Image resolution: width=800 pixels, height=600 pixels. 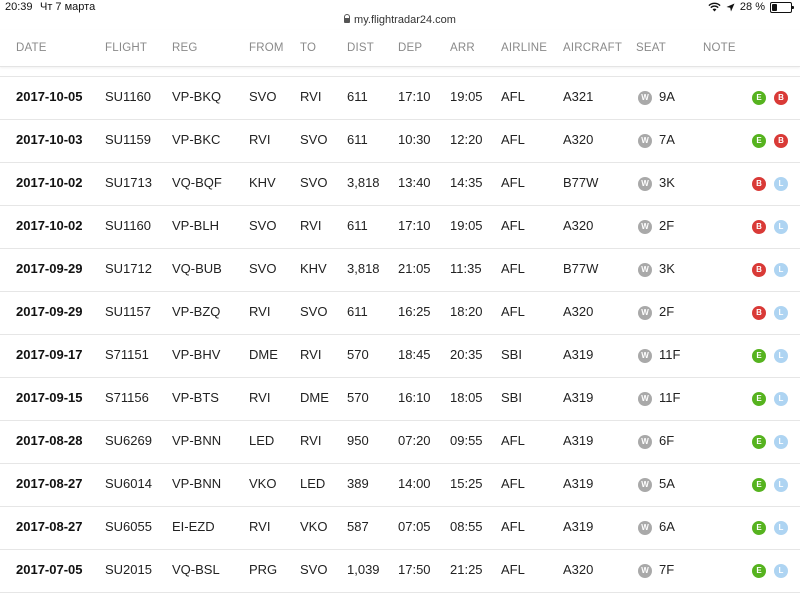 I want to click on cell-arr: 14:35, so click(x=466, y=182).